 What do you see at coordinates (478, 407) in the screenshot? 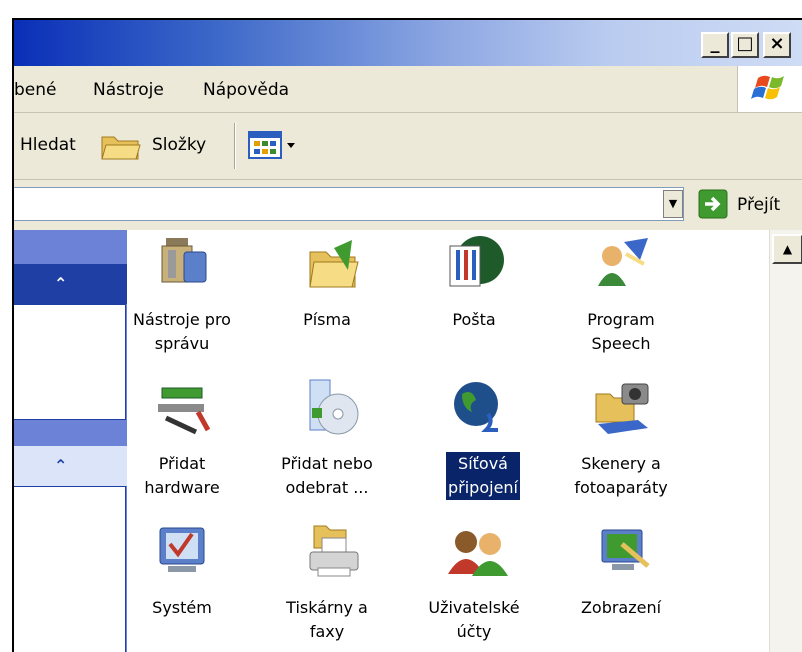
I see `network-connections-icon` at bounding box center [478, 407].